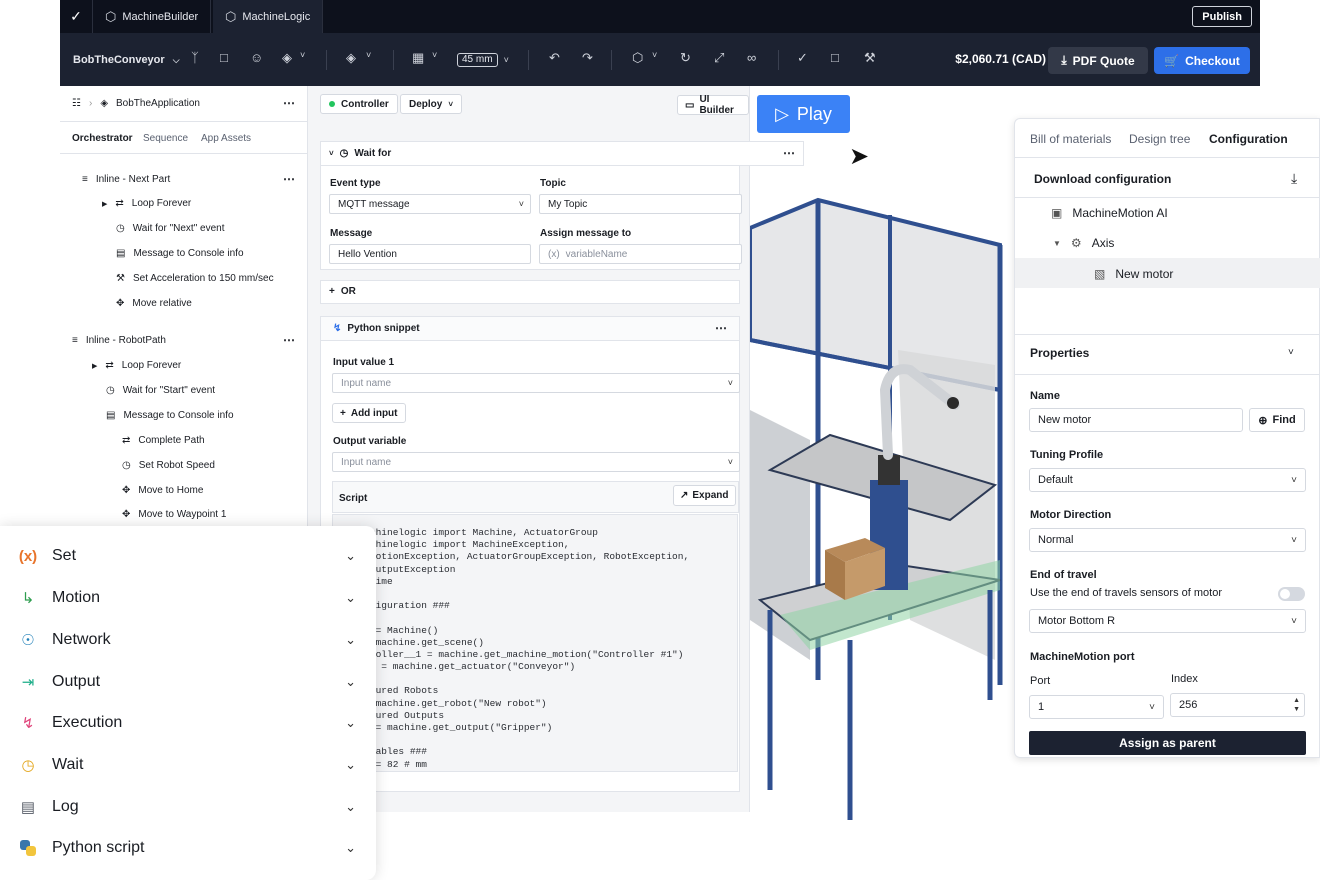 This screenshot has width=1320, height=880. I want to click on input-name-select: Input name ˅, so click(536, 383).